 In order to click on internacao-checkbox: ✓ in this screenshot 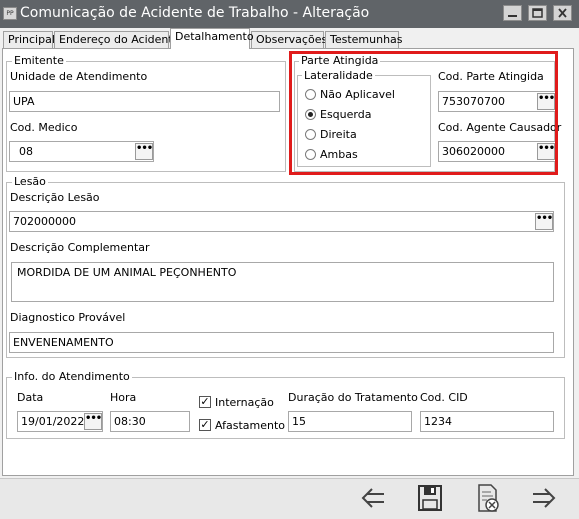, I will do `click(205, 402)`.